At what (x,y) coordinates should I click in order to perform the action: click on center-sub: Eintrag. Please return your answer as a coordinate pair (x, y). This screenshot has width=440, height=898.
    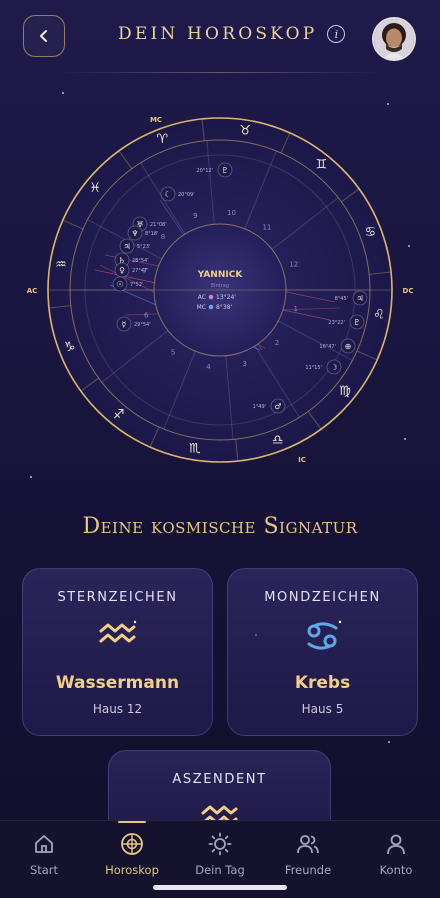
    Looking at the image, I should click on (220, 286).